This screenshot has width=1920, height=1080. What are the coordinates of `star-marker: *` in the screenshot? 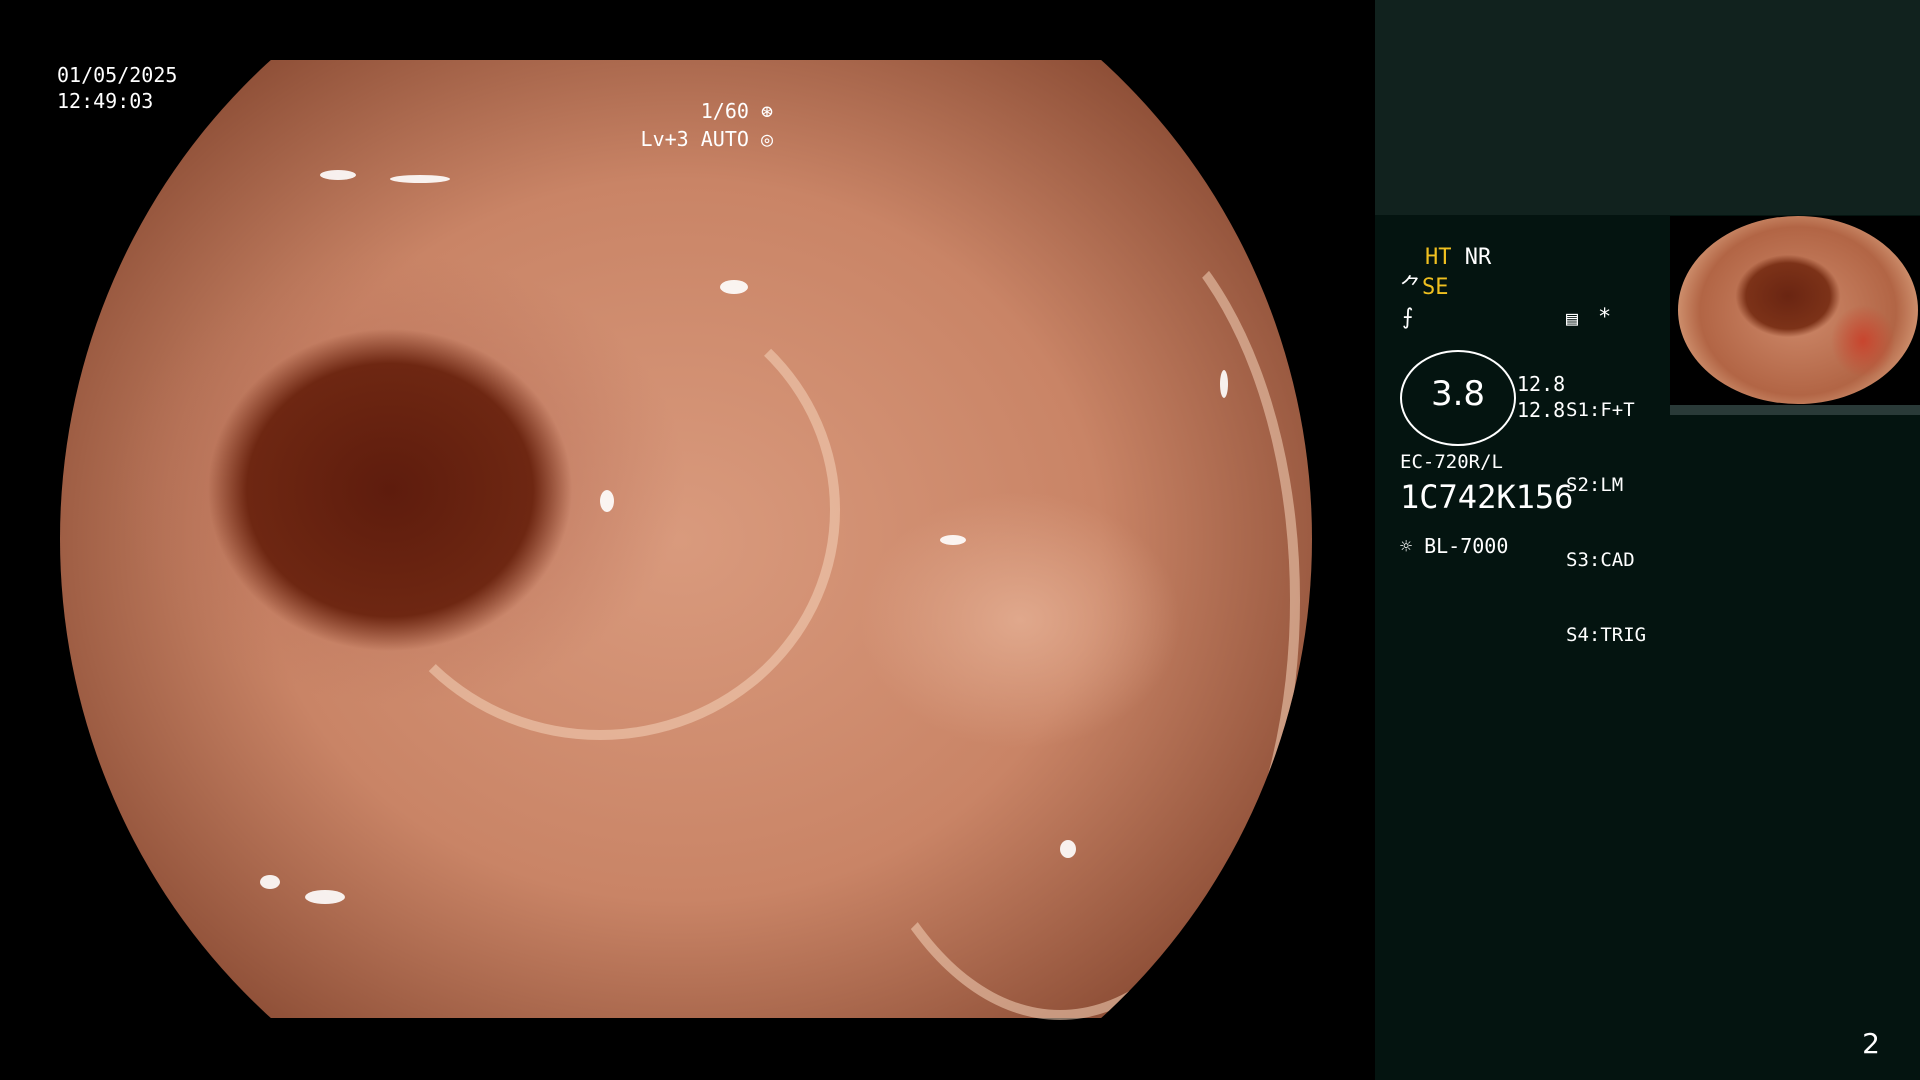 It's located at (1605, 317).